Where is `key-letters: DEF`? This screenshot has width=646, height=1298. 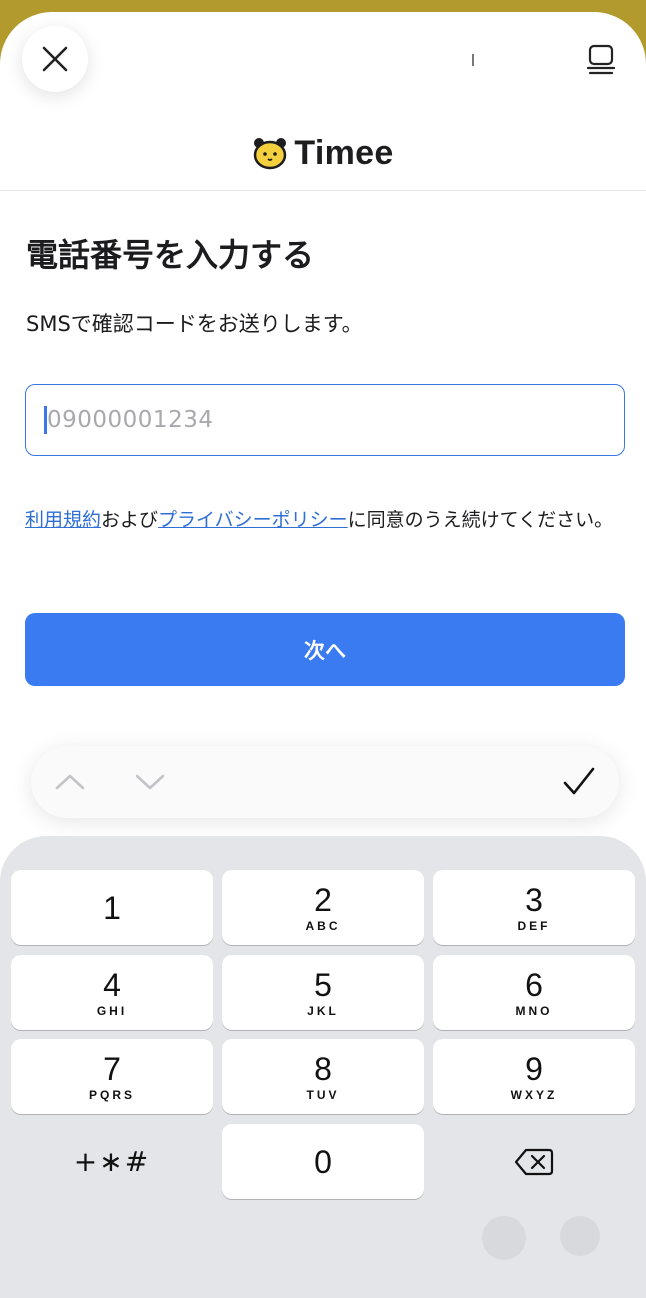
key-letters: DEF is located at coordinates (534, 925).